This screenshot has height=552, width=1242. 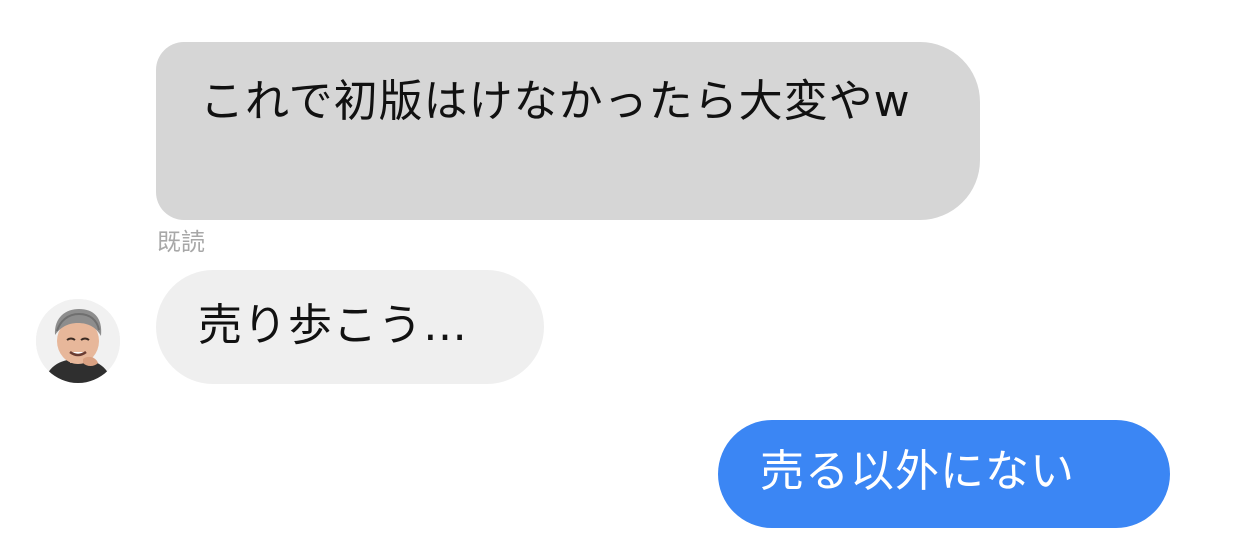 I want to click on avatar, so click(x=78, y=341).